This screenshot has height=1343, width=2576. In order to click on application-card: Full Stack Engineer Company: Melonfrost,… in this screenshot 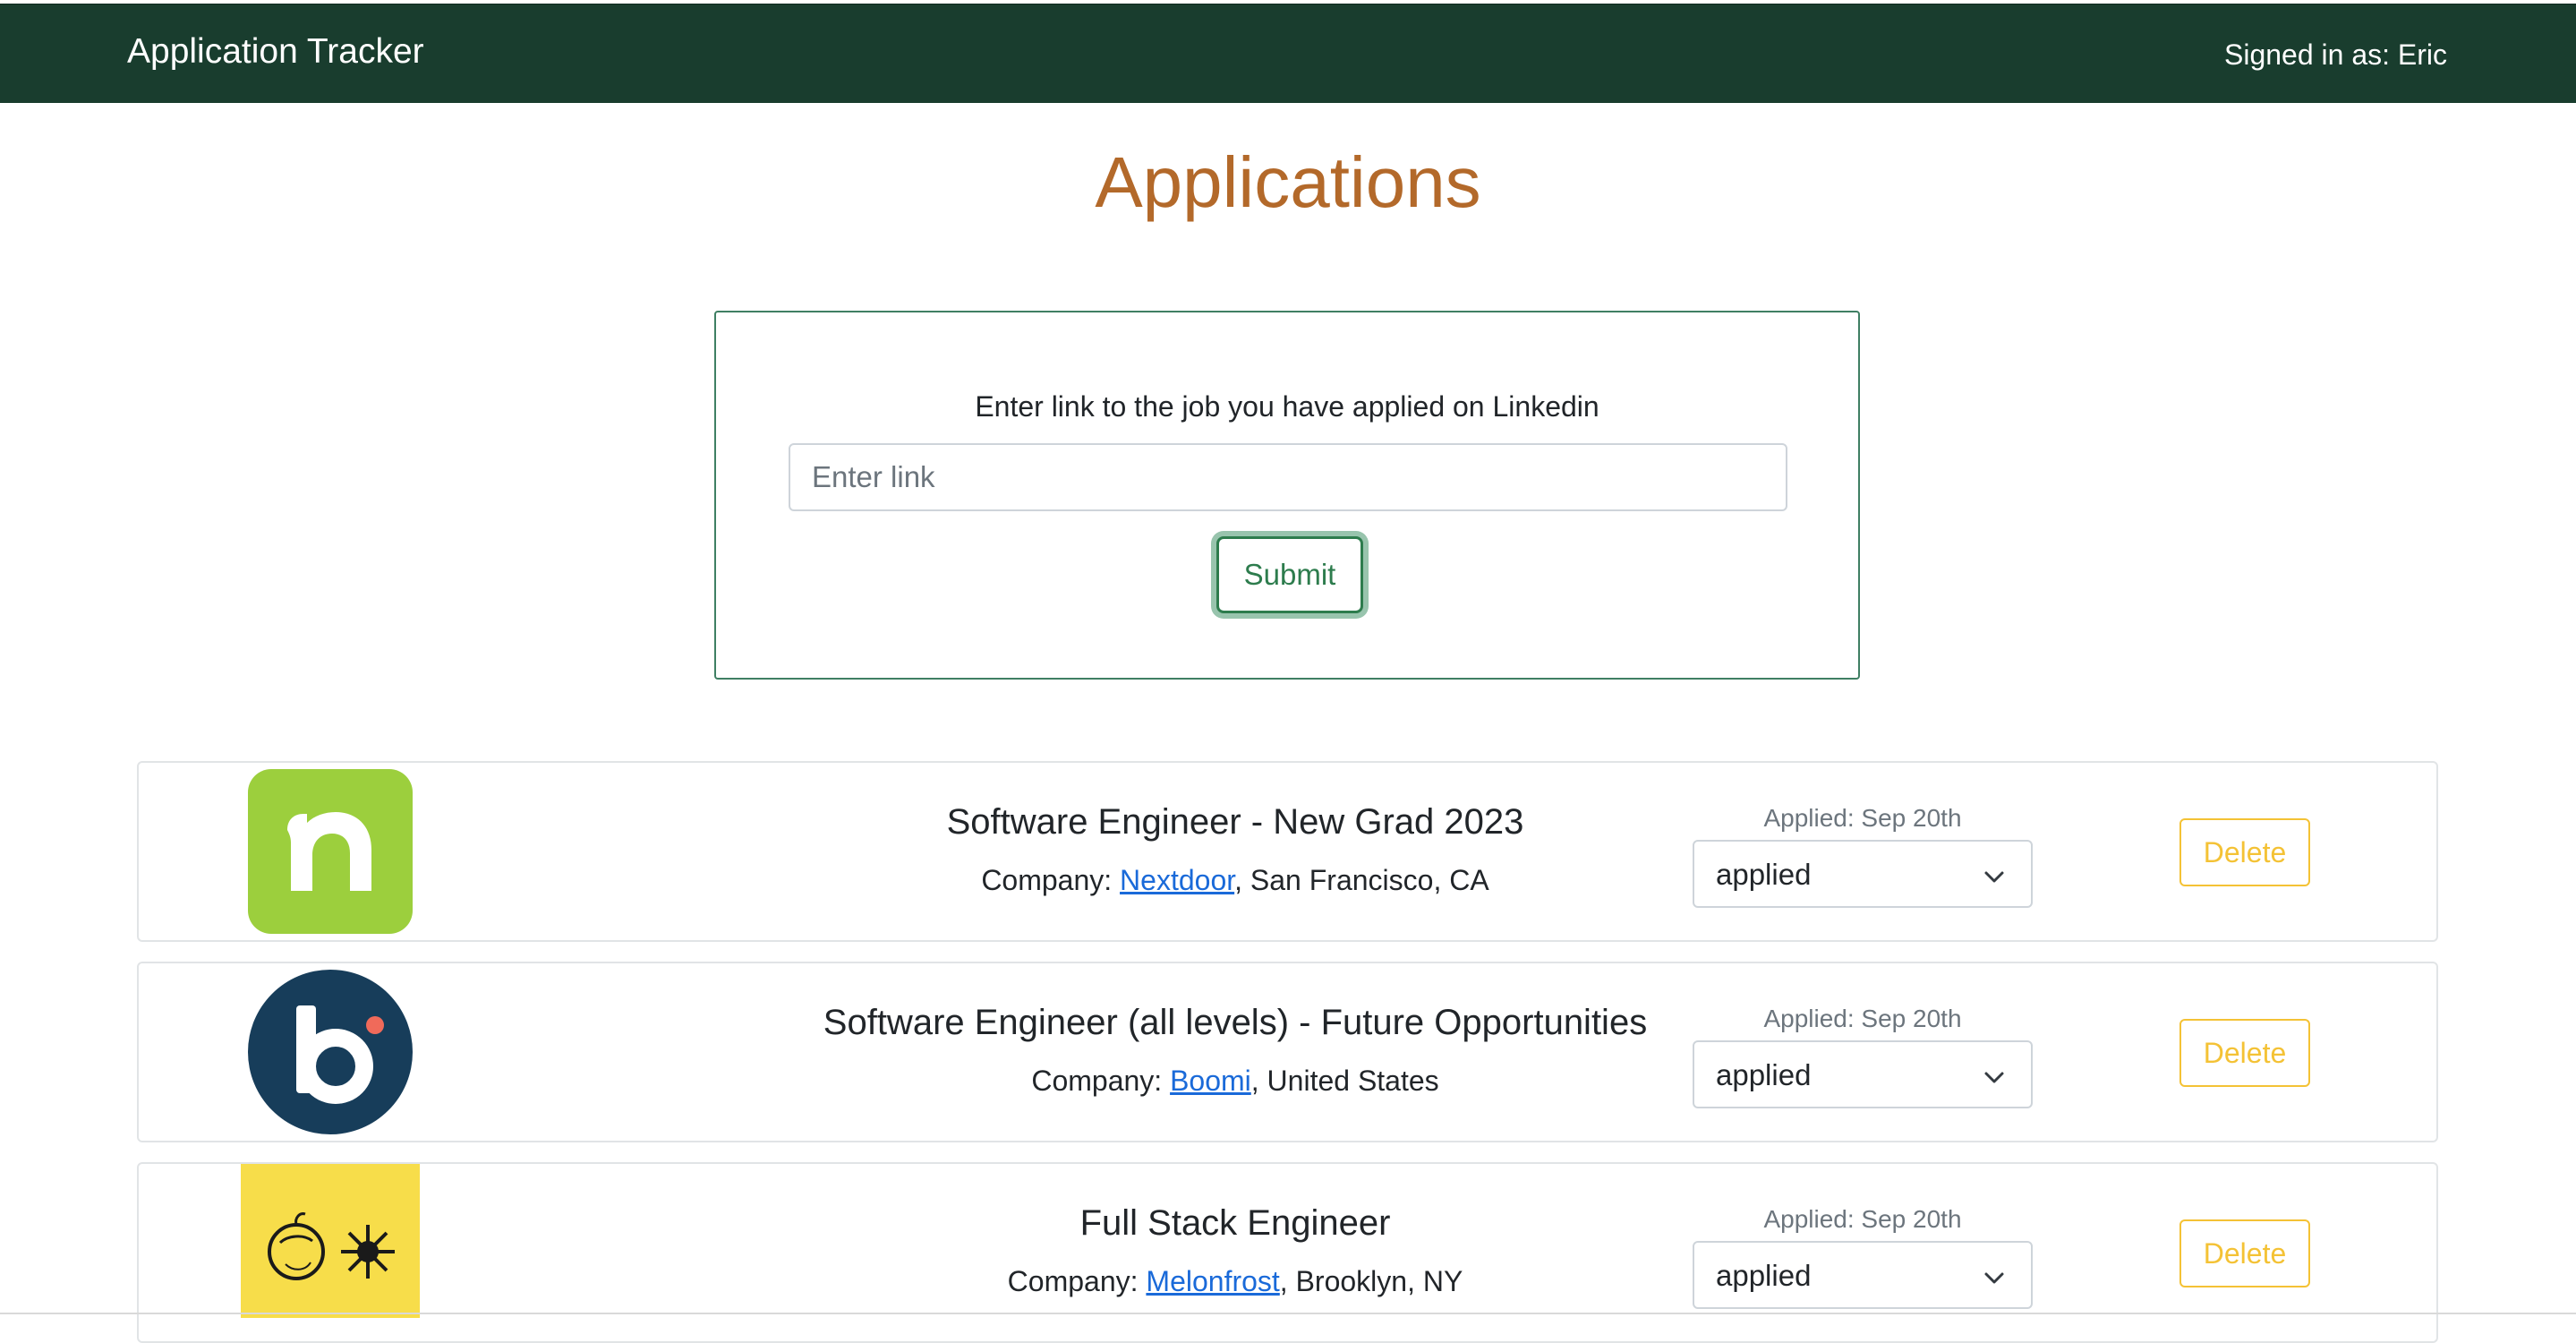, I will do `click(1287, 1252)`.